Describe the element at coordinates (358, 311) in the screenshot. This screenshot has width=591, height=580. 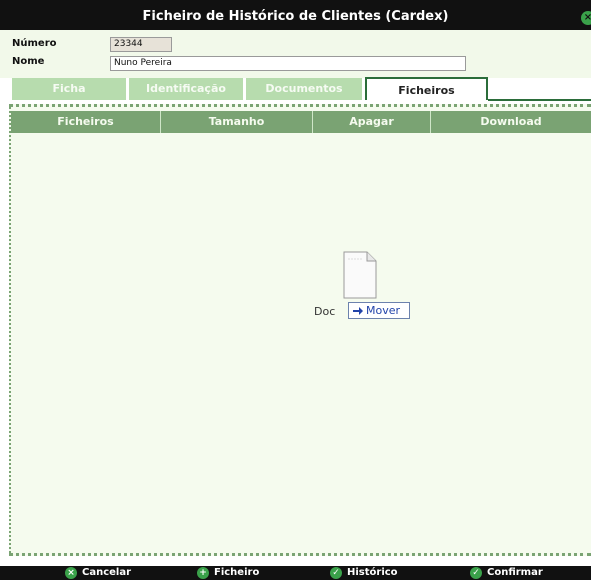
I see `arrow-right-icon` at that location.